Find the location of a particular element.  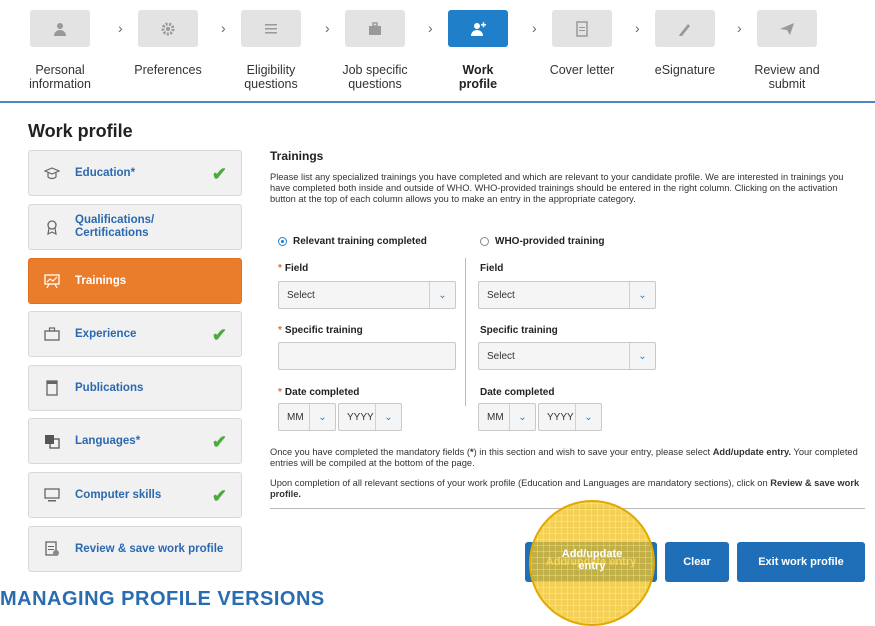

step-label: Cover letter is located at coordinates (582, 70).